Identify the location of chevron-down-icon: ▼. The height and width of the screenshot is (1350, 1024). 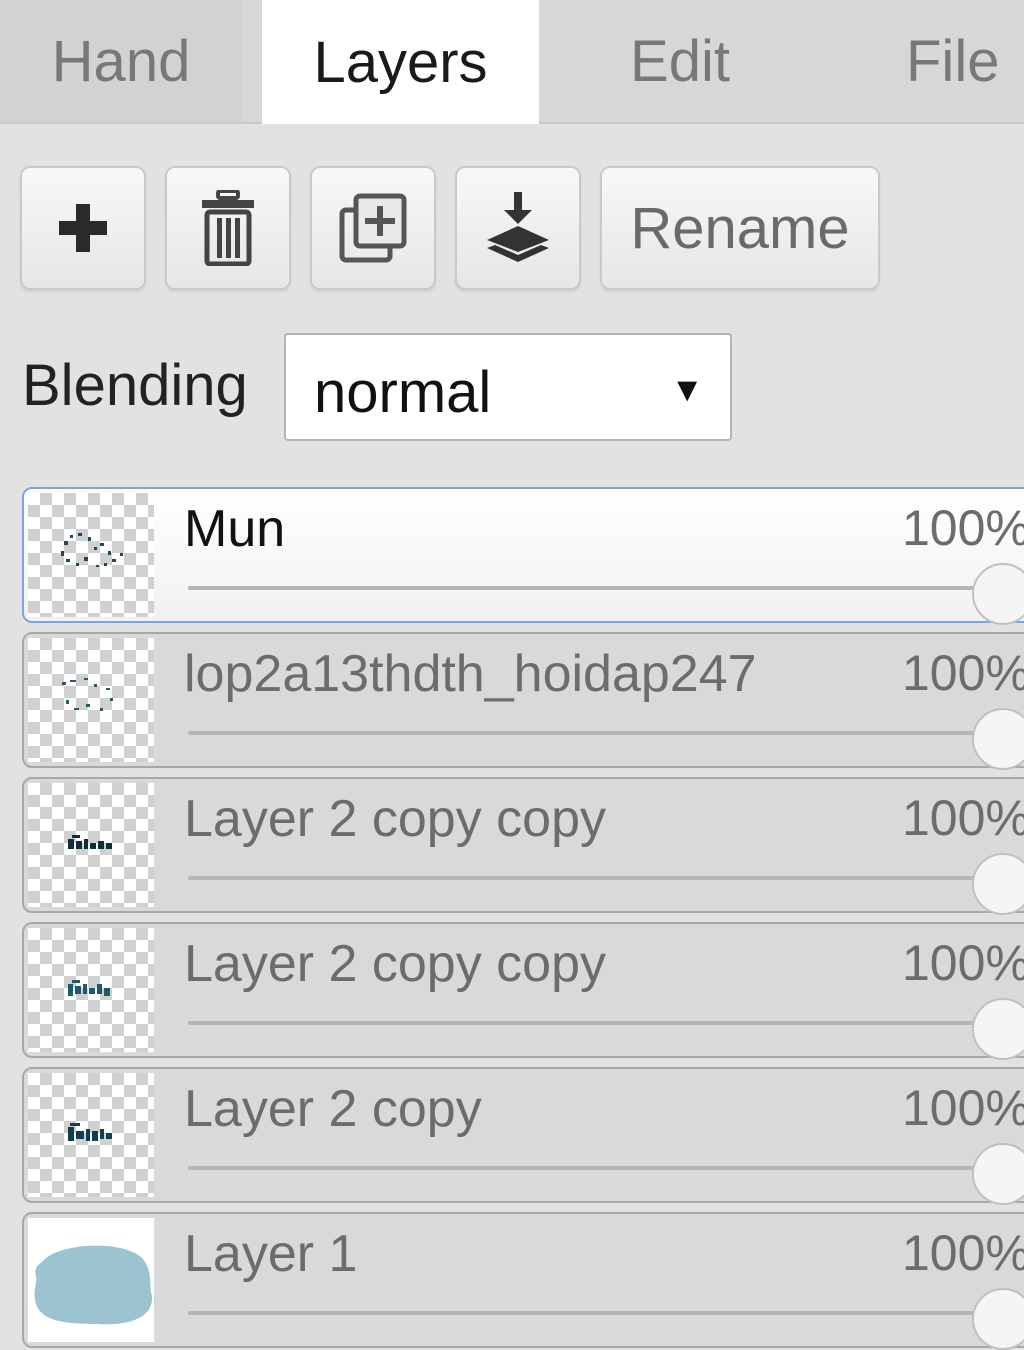
(687, 390).